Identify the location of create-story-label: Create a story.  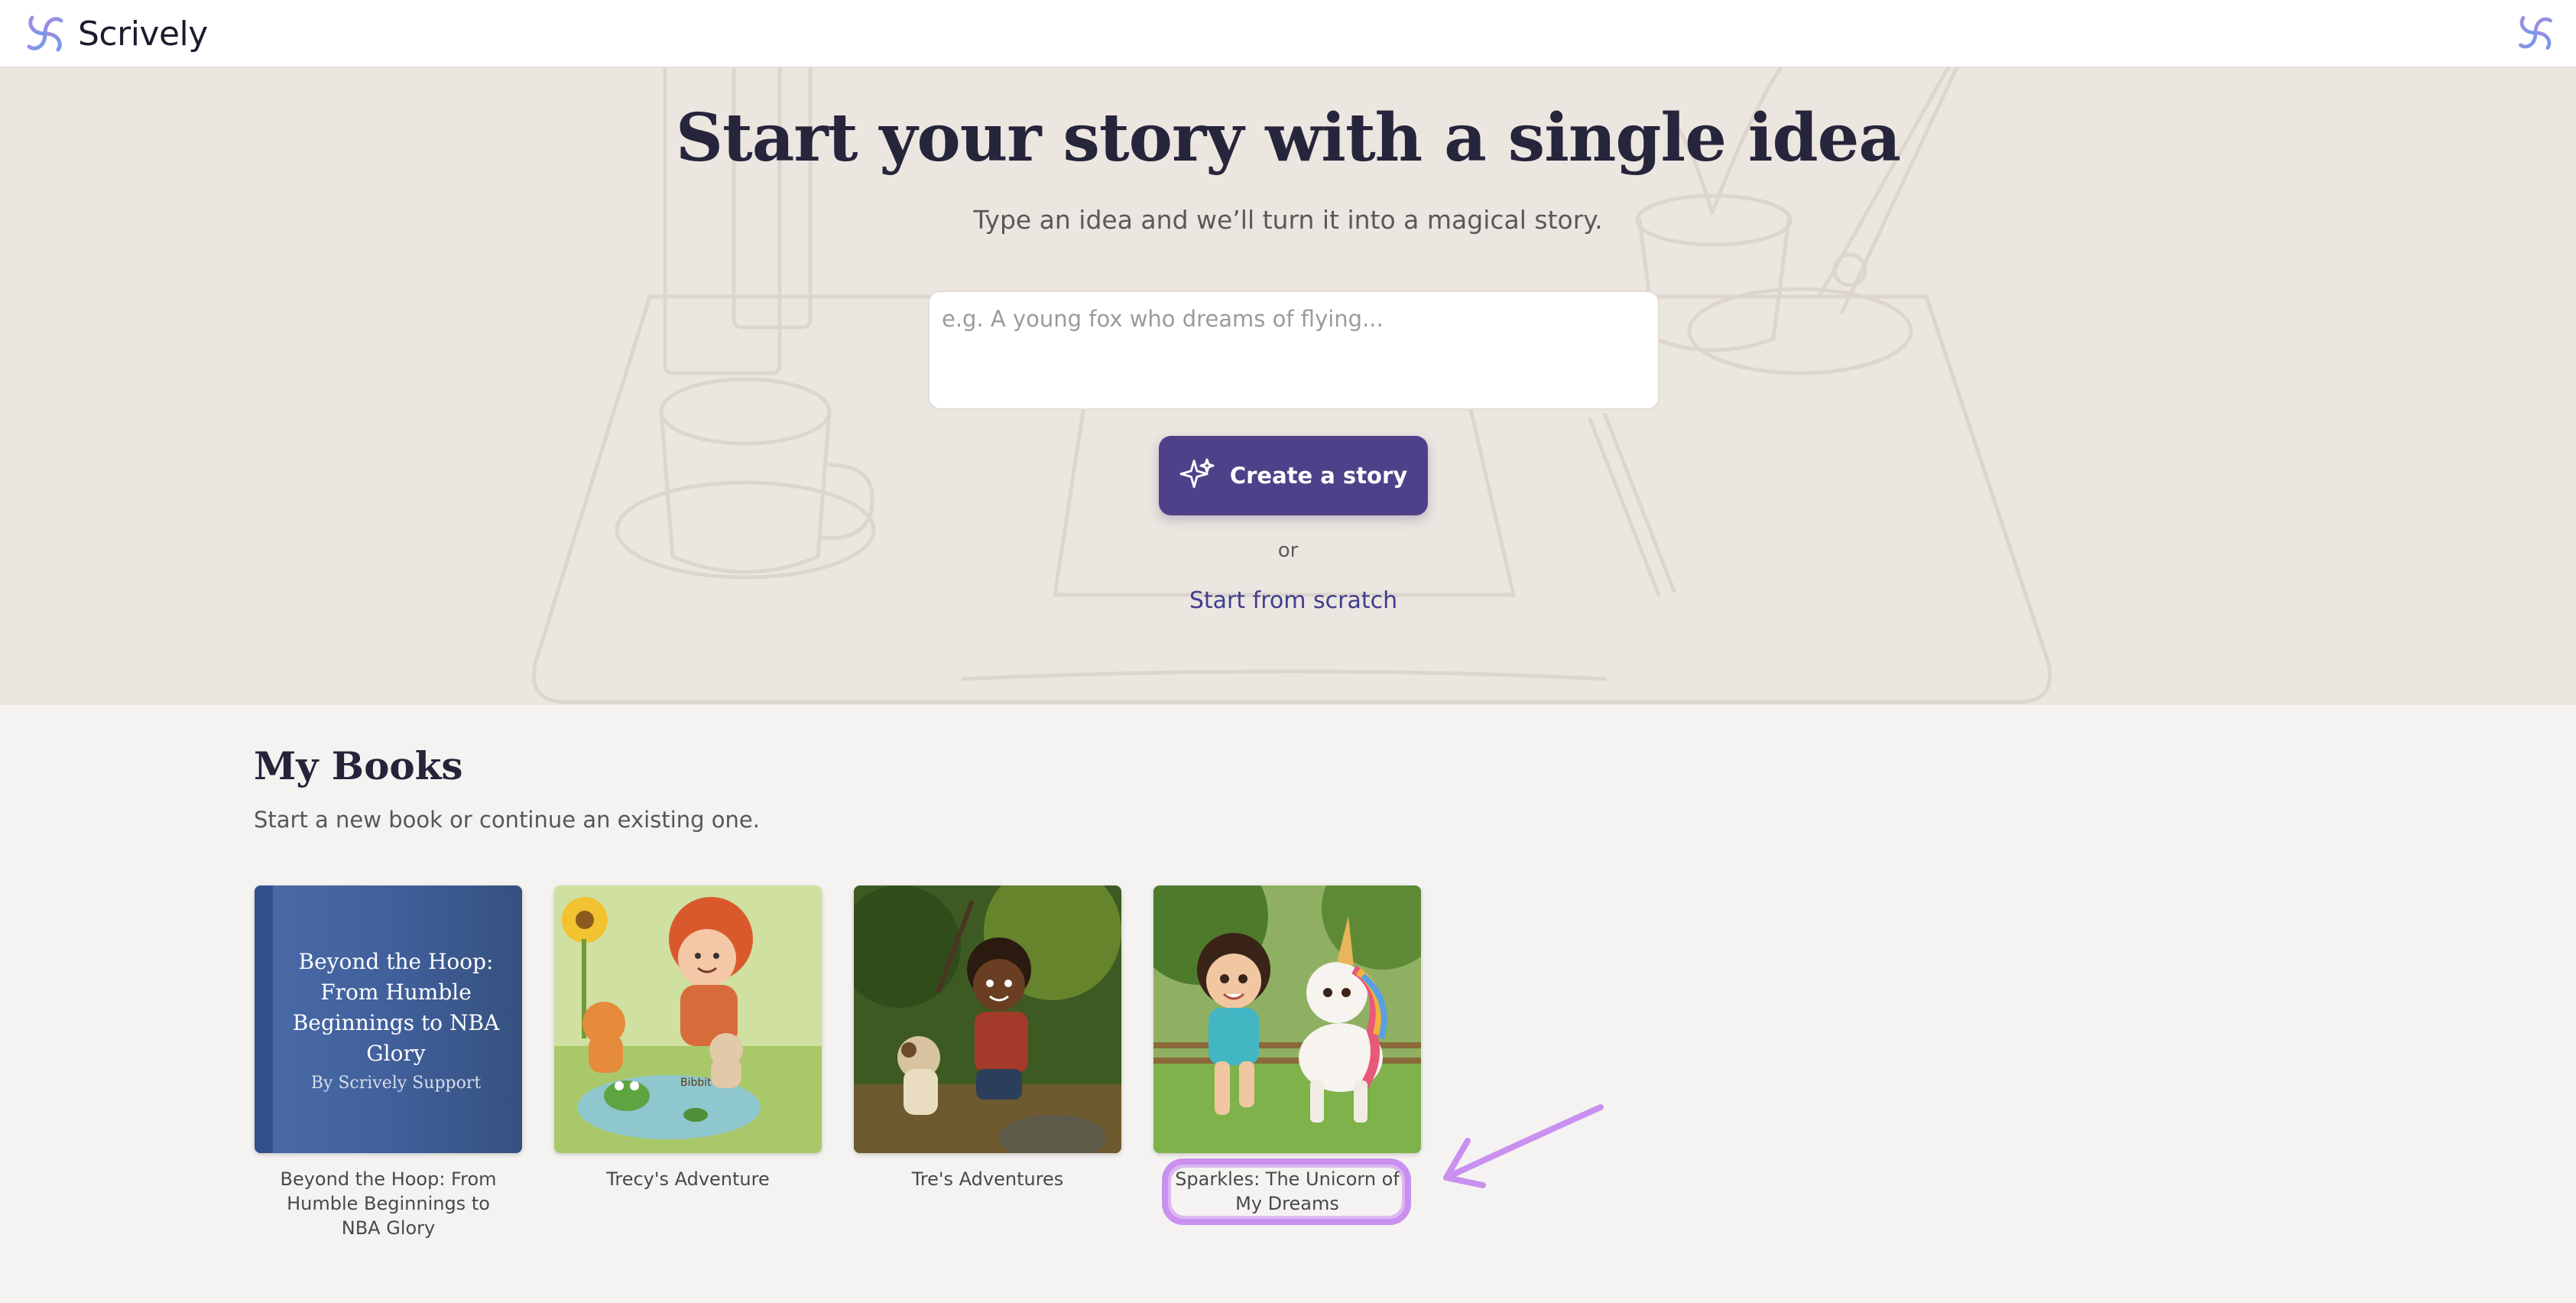
(1318, 476).